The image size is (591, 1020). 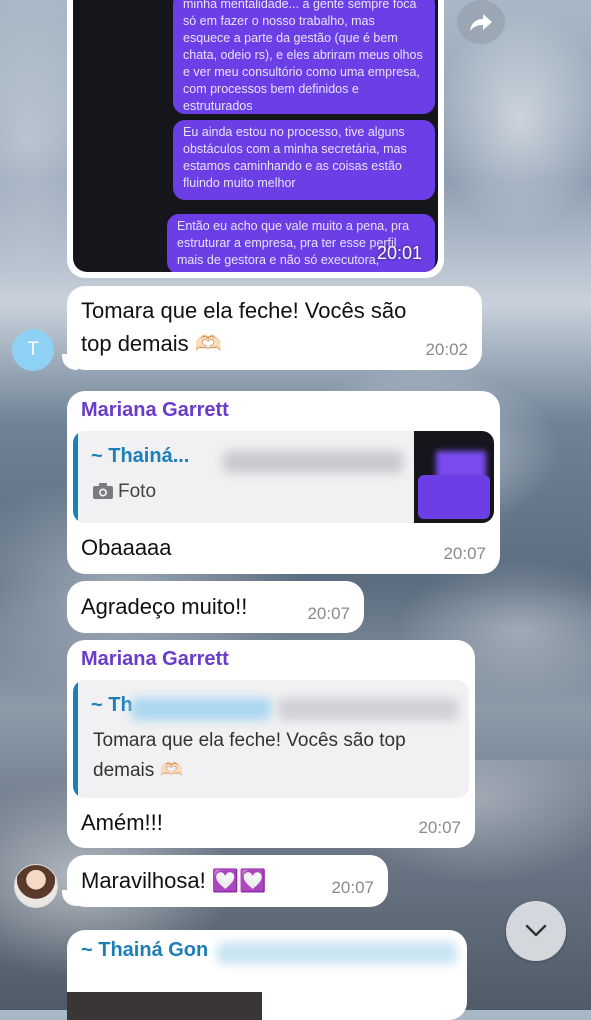 I want to click on sender-name: ~ Thainá Gon, so click(x=145, y=950).